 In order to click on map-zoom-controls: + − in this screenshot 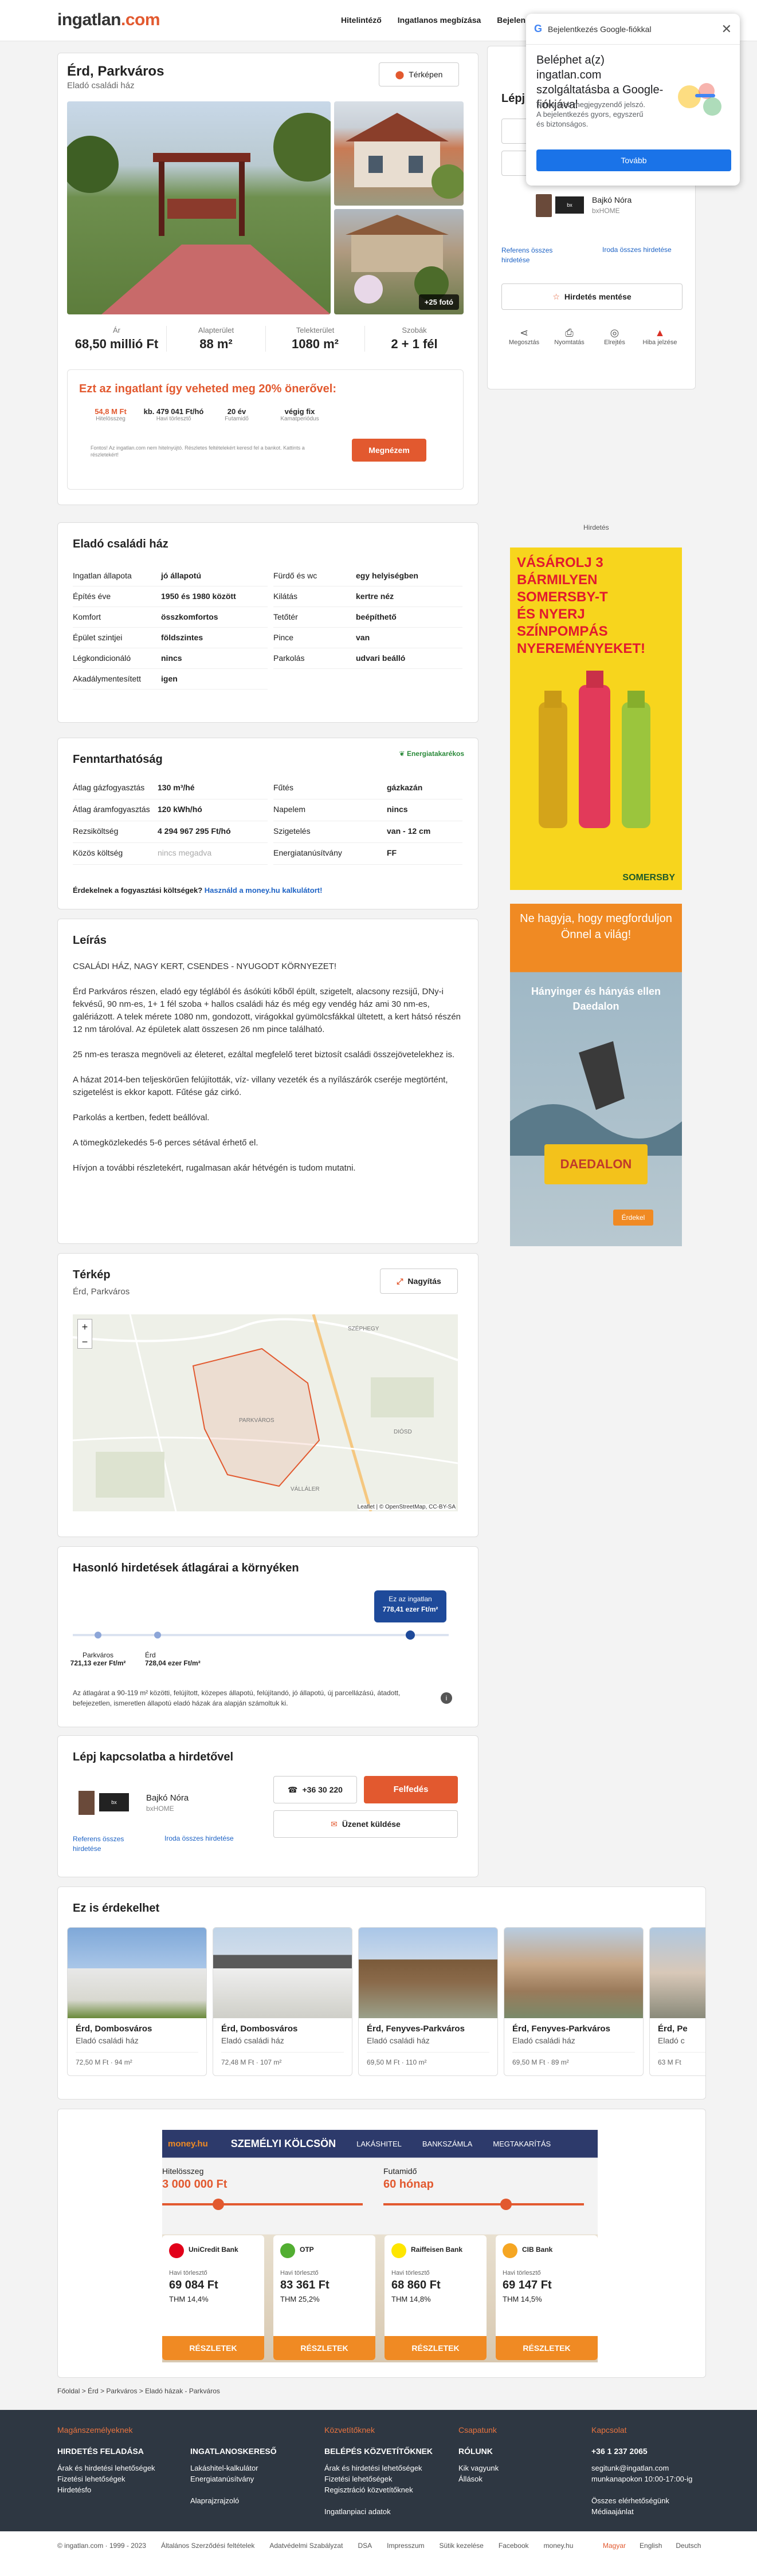, I will do `click(84, 1334)`.